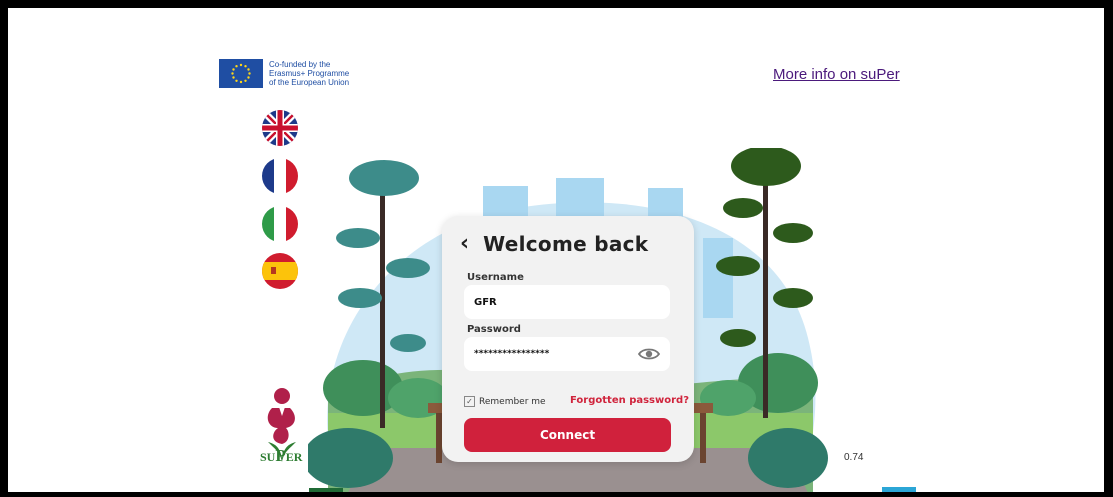 Image resolution: width=1113 pixels, height=497 pixels. I want to click on spain-flag-icon, so click(280, 271).